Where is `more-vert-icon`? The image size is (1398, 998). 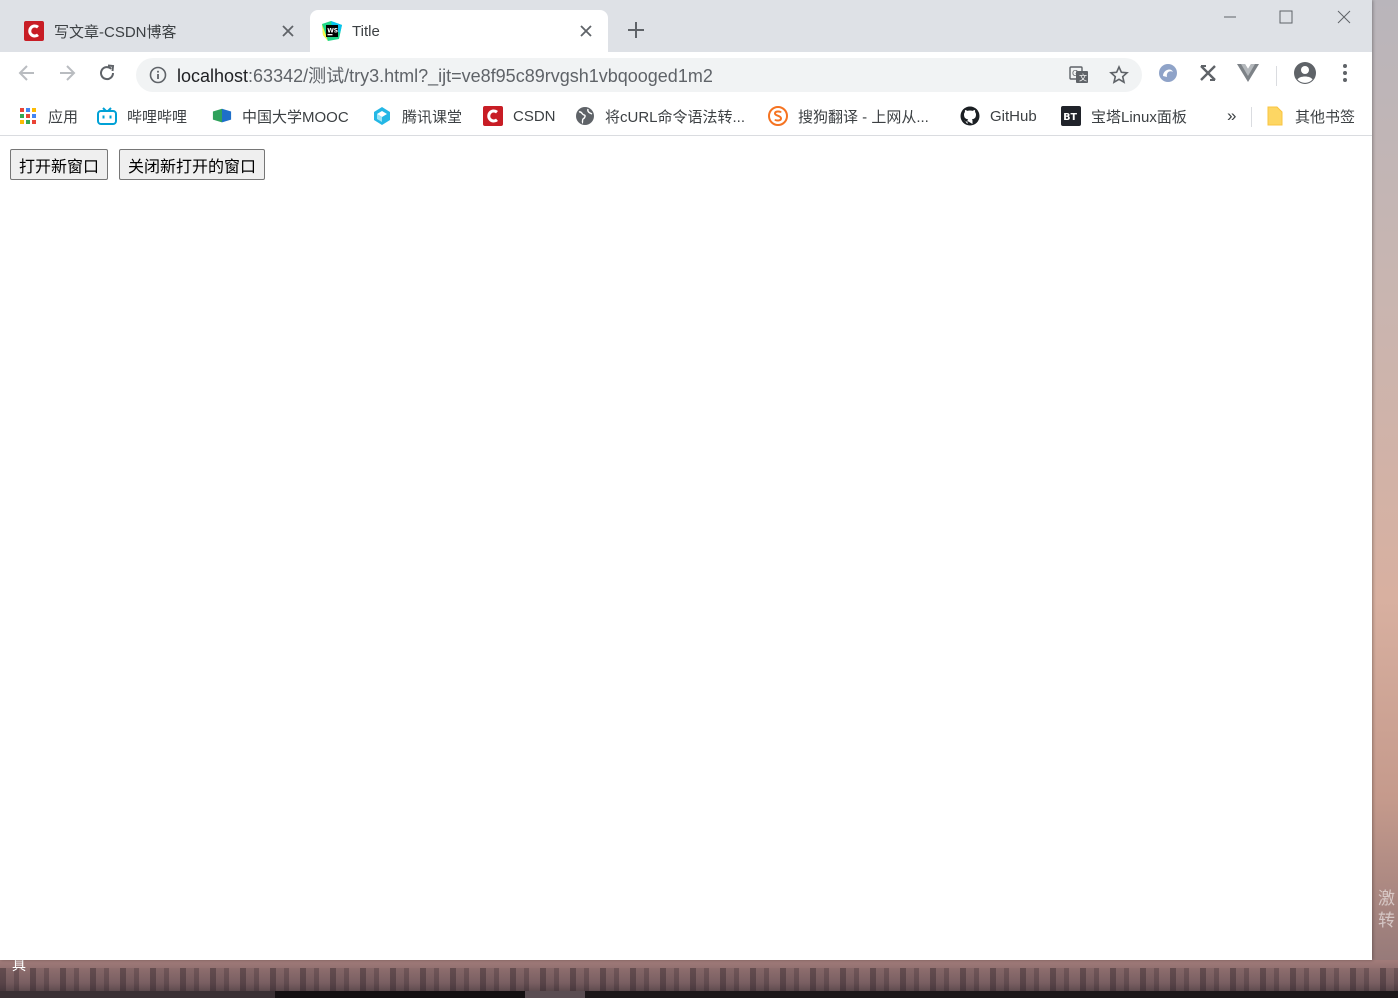 more-vert-icon is located at coordinates (1345, 75).